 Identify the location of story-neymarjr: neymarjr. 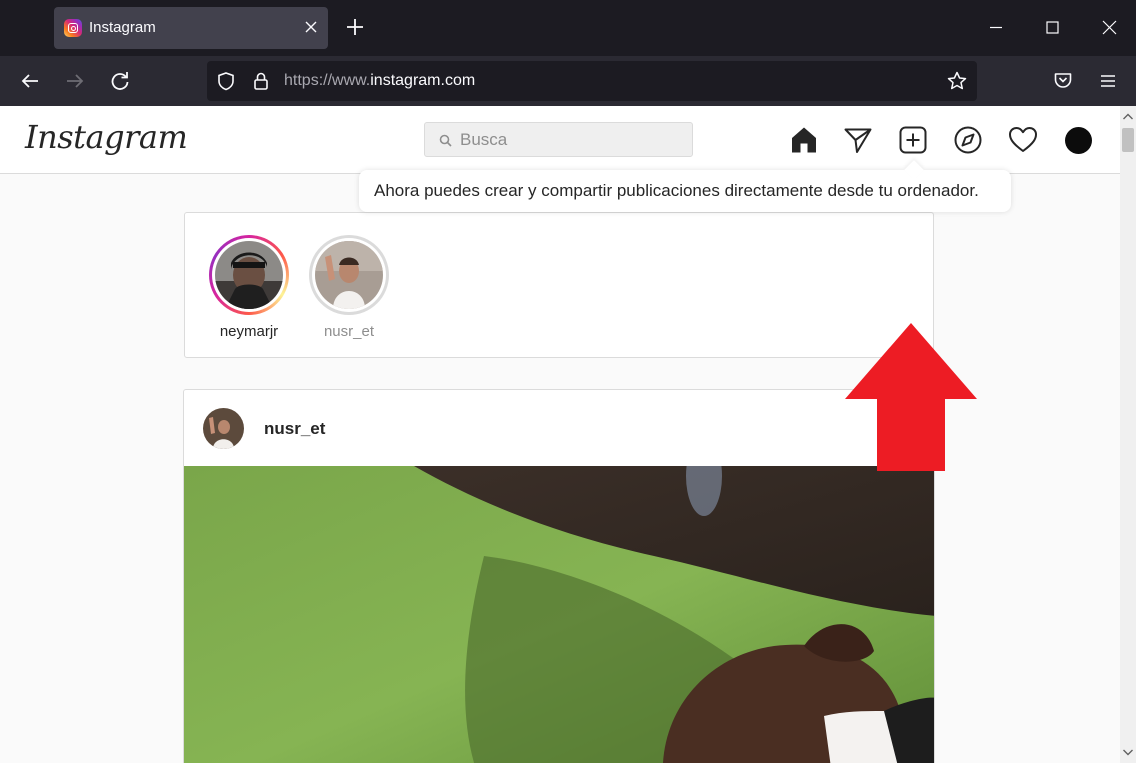
(249, 287).